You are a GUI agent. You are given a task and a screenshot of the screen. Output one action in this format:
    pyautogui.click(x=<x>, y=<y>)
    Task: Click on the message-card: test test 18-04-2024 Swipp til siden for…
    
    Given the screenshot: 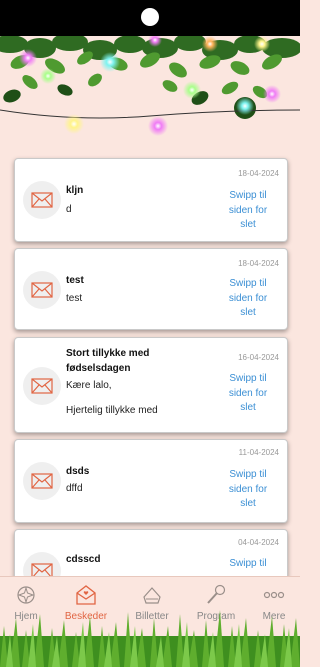 What is the action you would take?
    pyautogui.click(x=151, y=289)
    